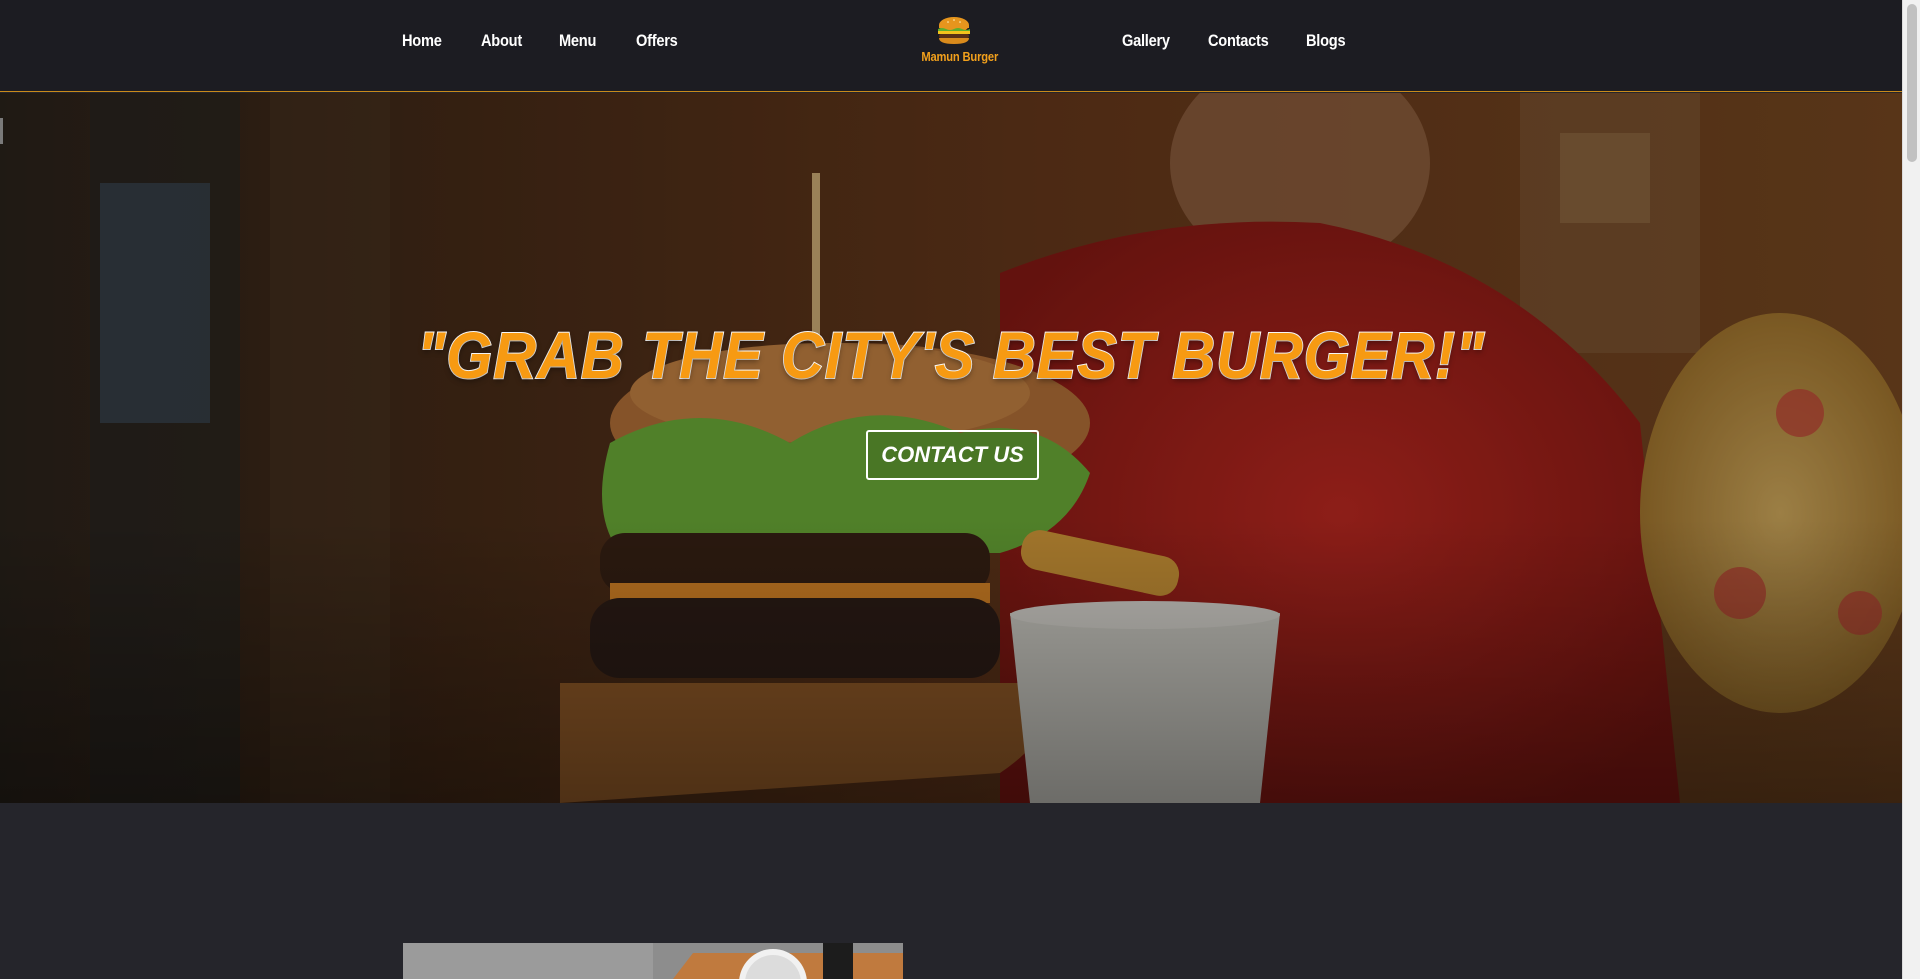  Describe the element at coordinates (1326, 41) in the screenshot. I see `nav-blogs-link: Blogs` at that location.